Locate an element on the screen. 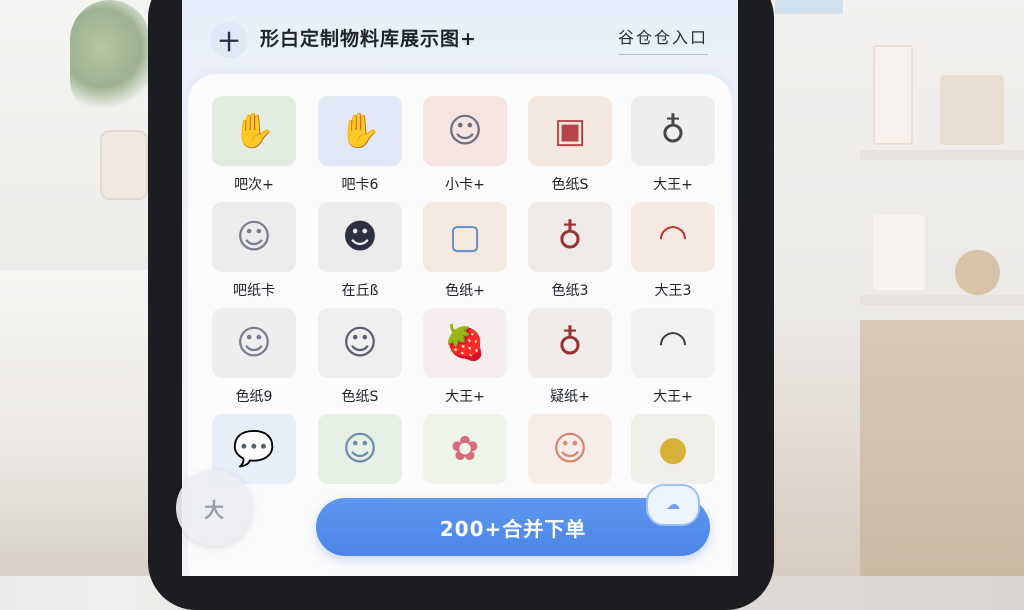  floating-home-button: 大 is located at coordinates (214, 508).